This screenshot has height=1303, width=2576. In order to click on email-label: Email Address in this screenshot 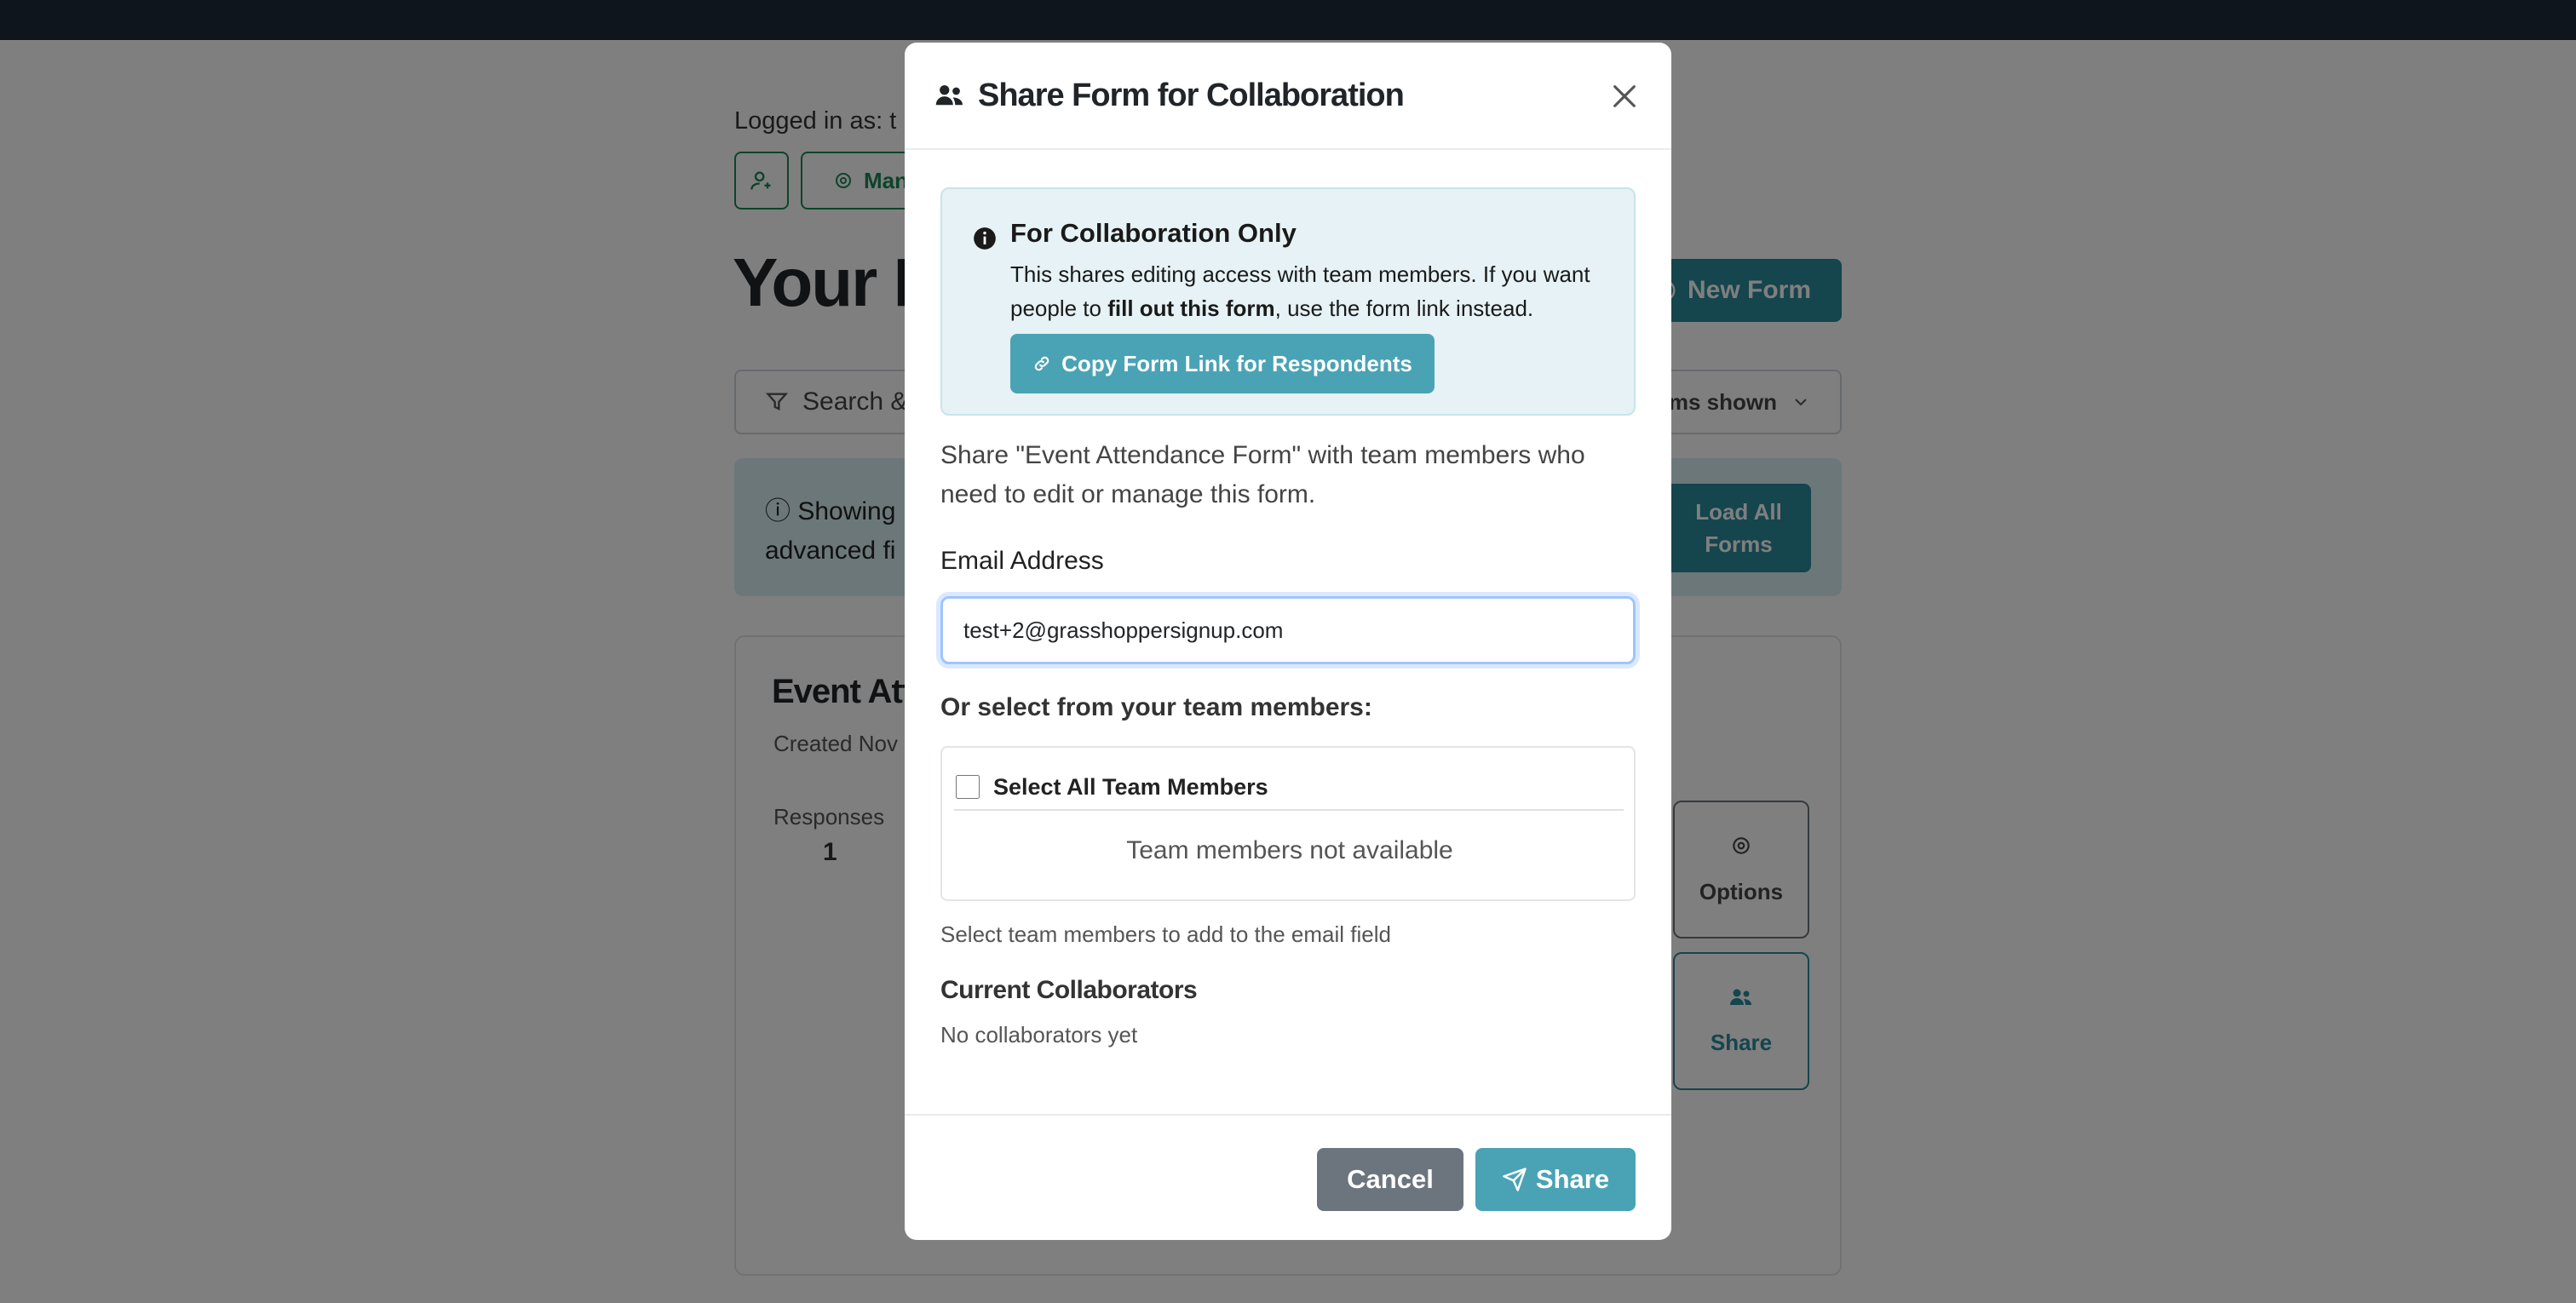, I will do `click(1022, 561)`.